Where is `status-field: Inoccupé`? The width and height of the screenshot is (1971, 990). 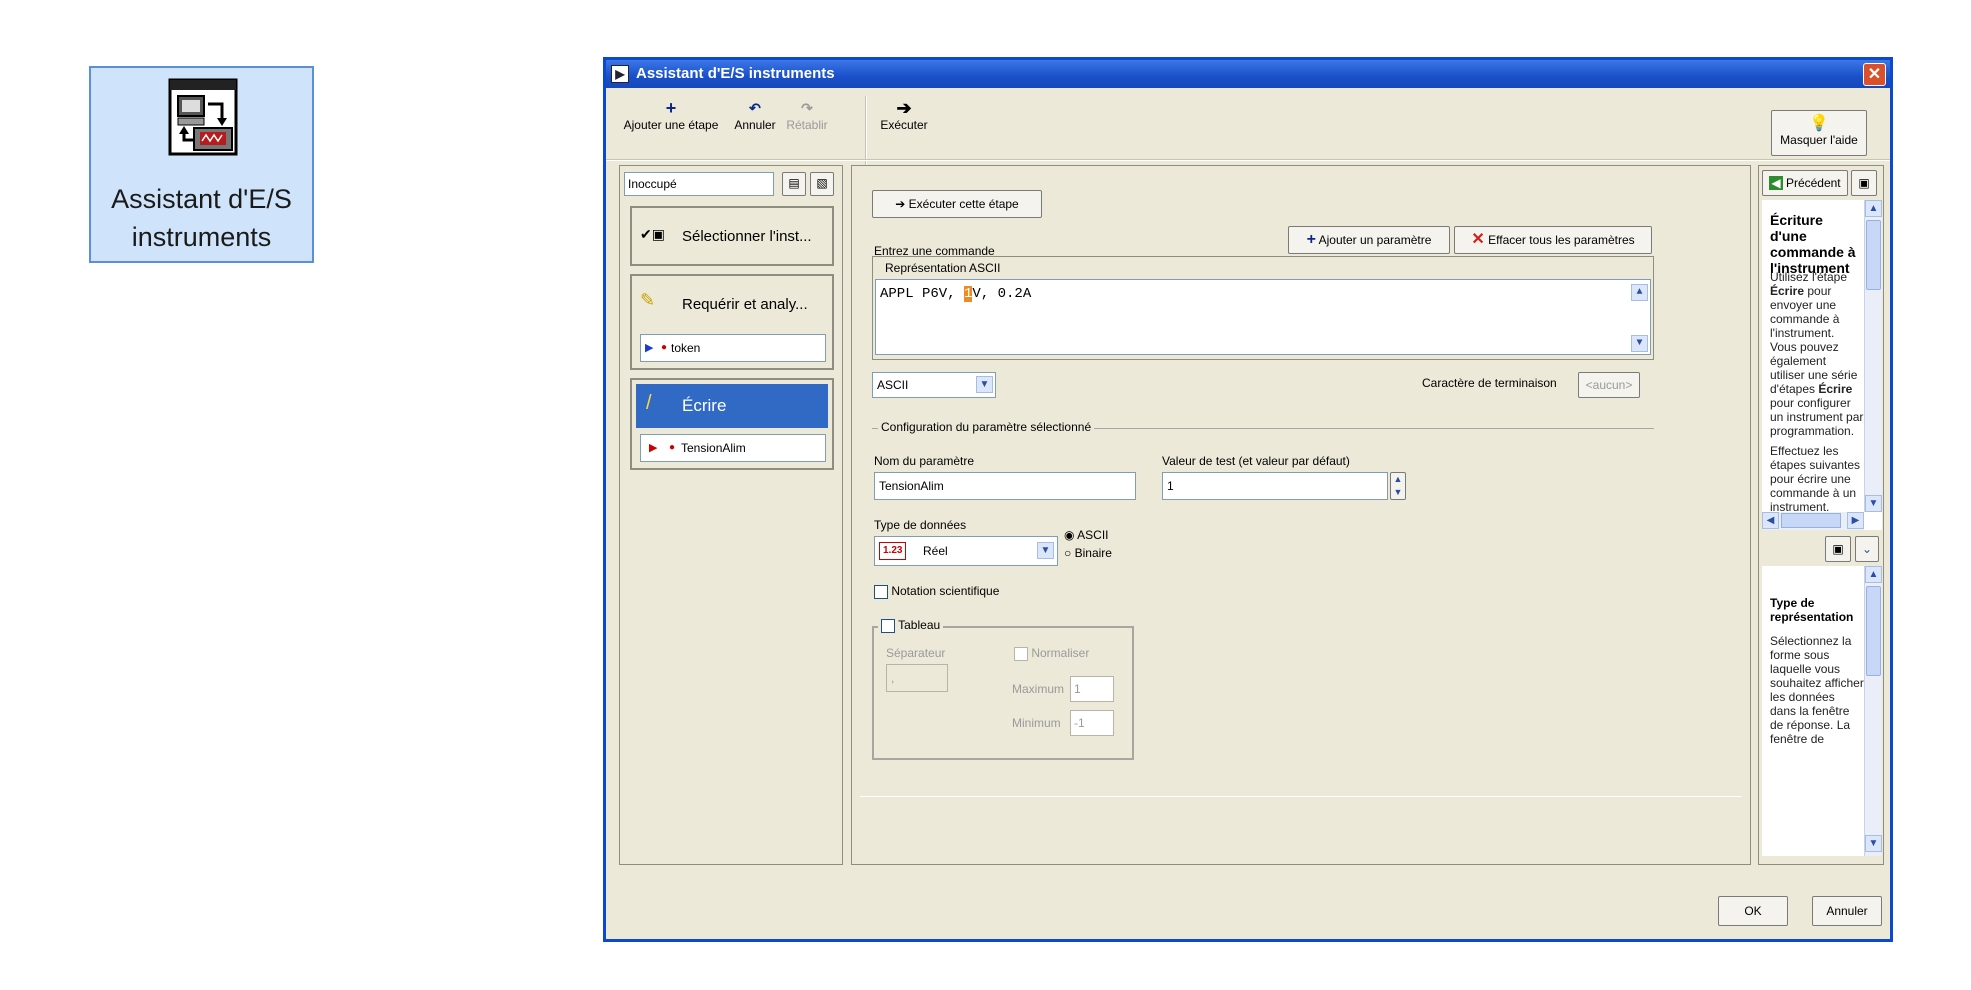 status-field: Inoccupé is located at coordinates (699, 184).